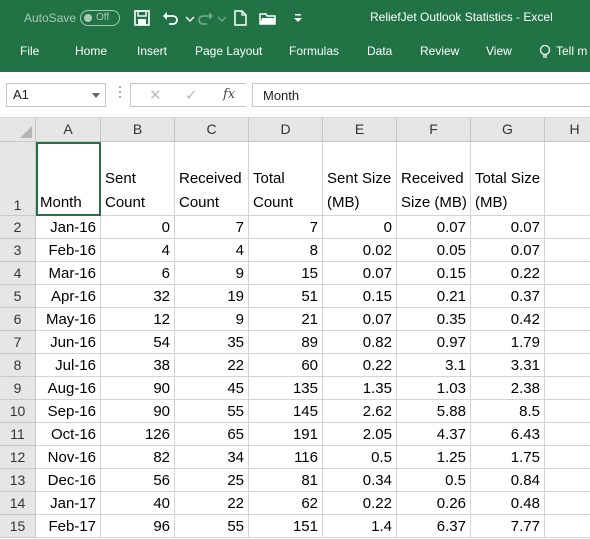 This screenshot has height=539, width=590. What do you see at coordinates (567, 434) in the screenshot?
I see `cell-h11` at bounding box center [567, 434].